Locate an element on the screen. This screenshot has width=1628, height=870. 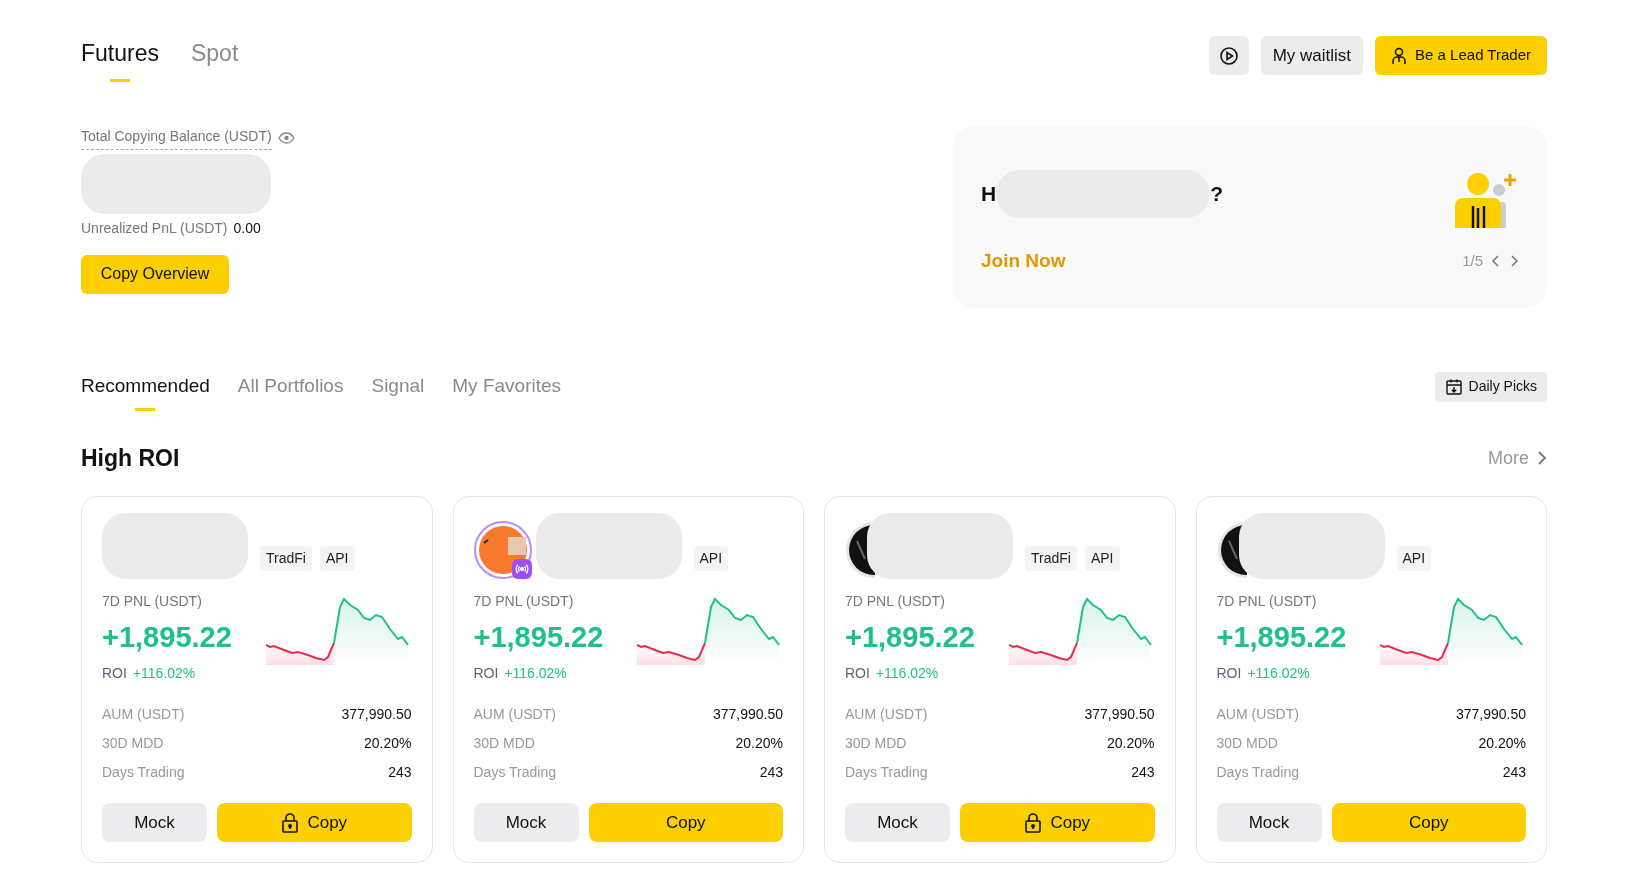
person-icon is located at coordinates (1399, 55).